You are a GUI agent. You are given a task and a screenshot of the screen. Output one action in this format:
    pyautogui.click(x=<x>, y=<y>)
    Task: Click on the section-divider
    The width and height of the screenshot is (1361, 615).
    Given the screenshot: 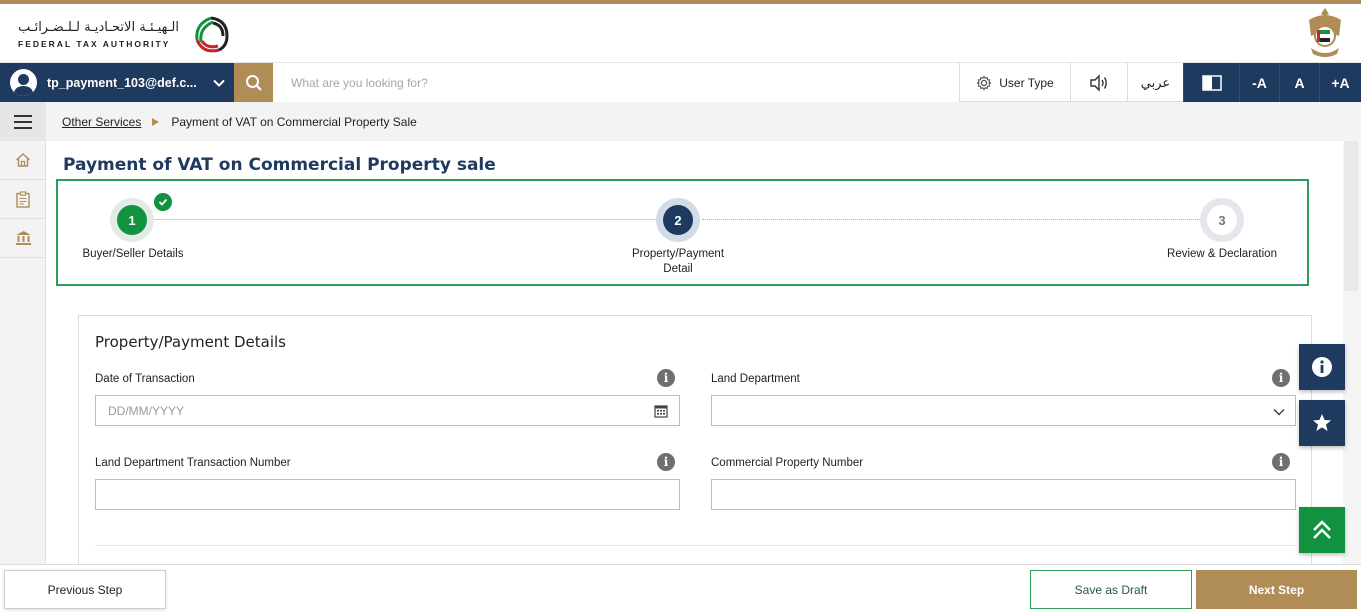 What is the action you would take?
    pyautogui.click(x=695, y=545)
    